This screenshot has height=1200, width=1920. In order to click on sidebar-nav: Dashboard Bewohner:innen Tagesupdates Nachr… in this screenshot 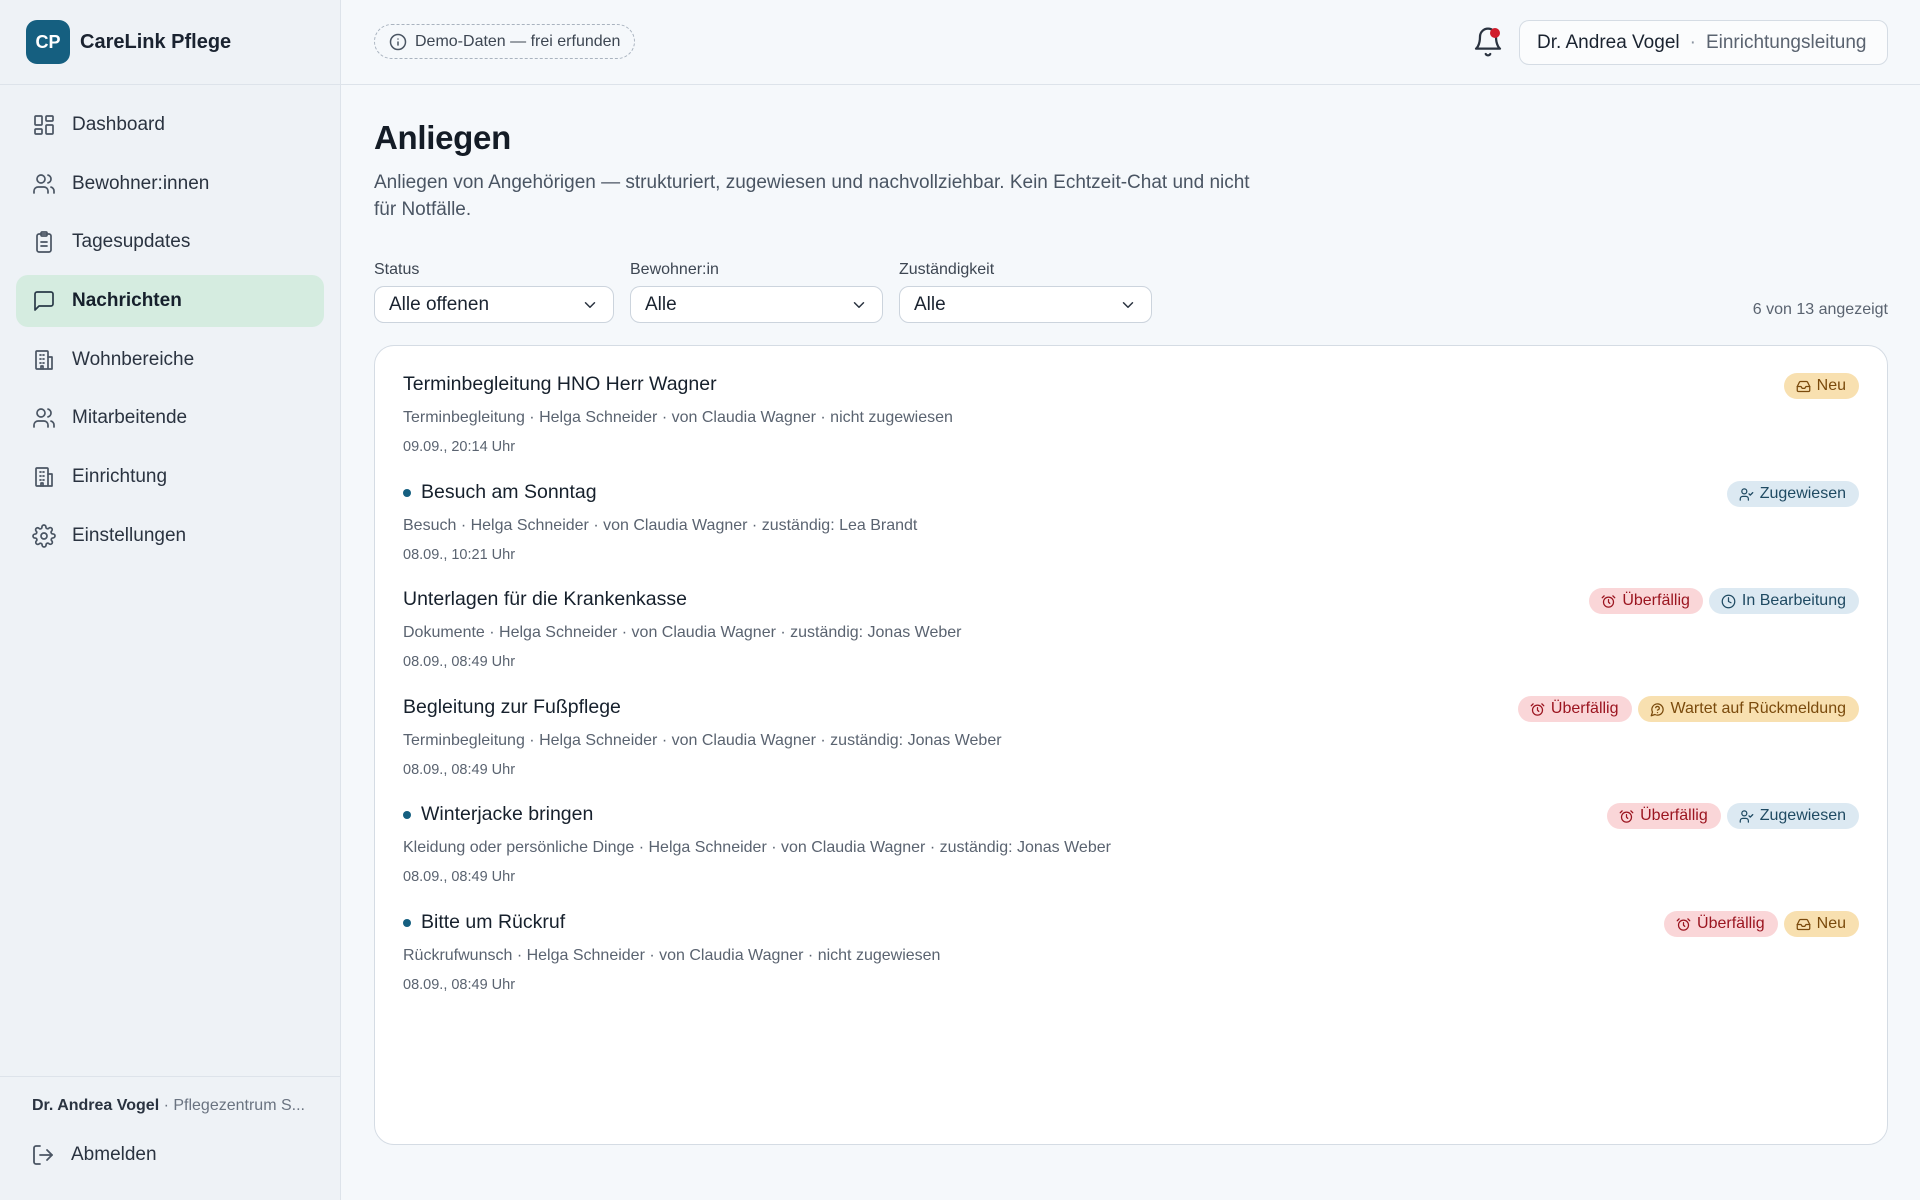, I will do `click(170, 334)`.